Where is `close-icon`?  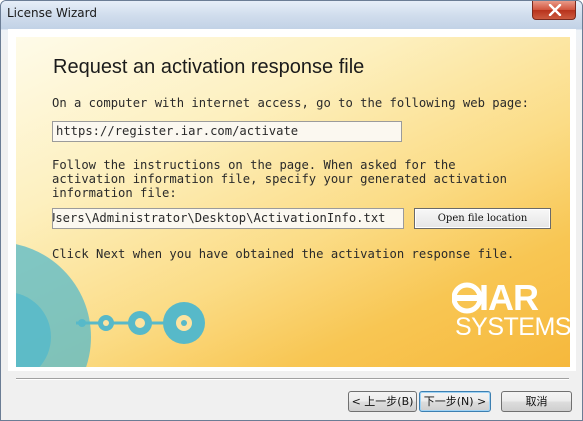 close-icon is located at coordinates (555, 10).